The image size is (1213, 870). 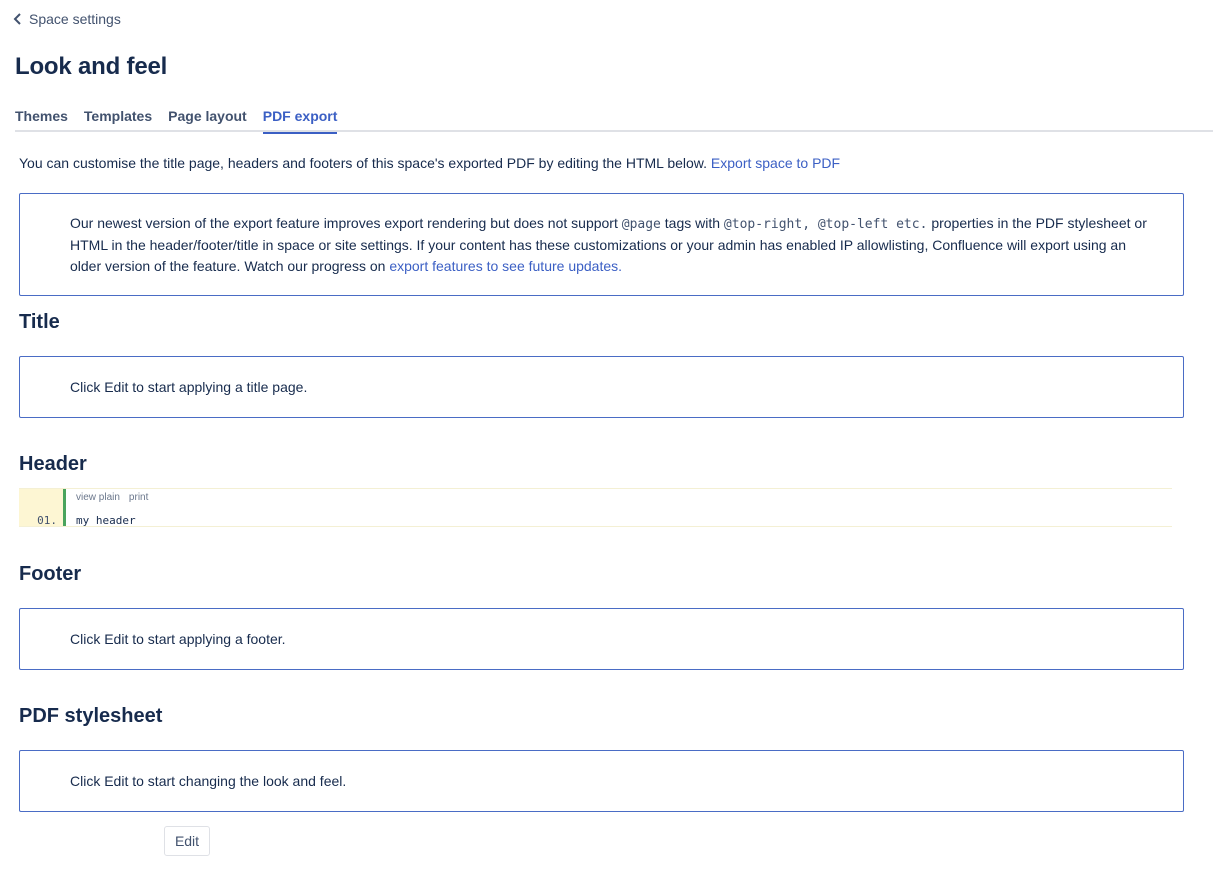 What do you see at coordinates (641, 224) in the screenshot?
I see `notice-code-page: @page` at bounding box center [641, 224].